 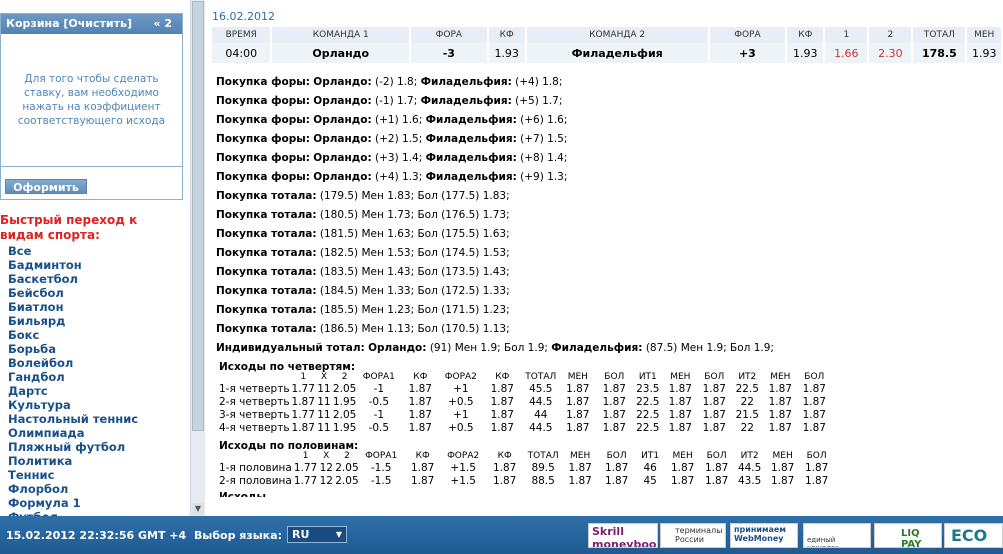 What do you see at coordinates (69, 23) in the screenshot?
I see `cart-title: Корзина [Очистить]` at bounding box center [69, 23].